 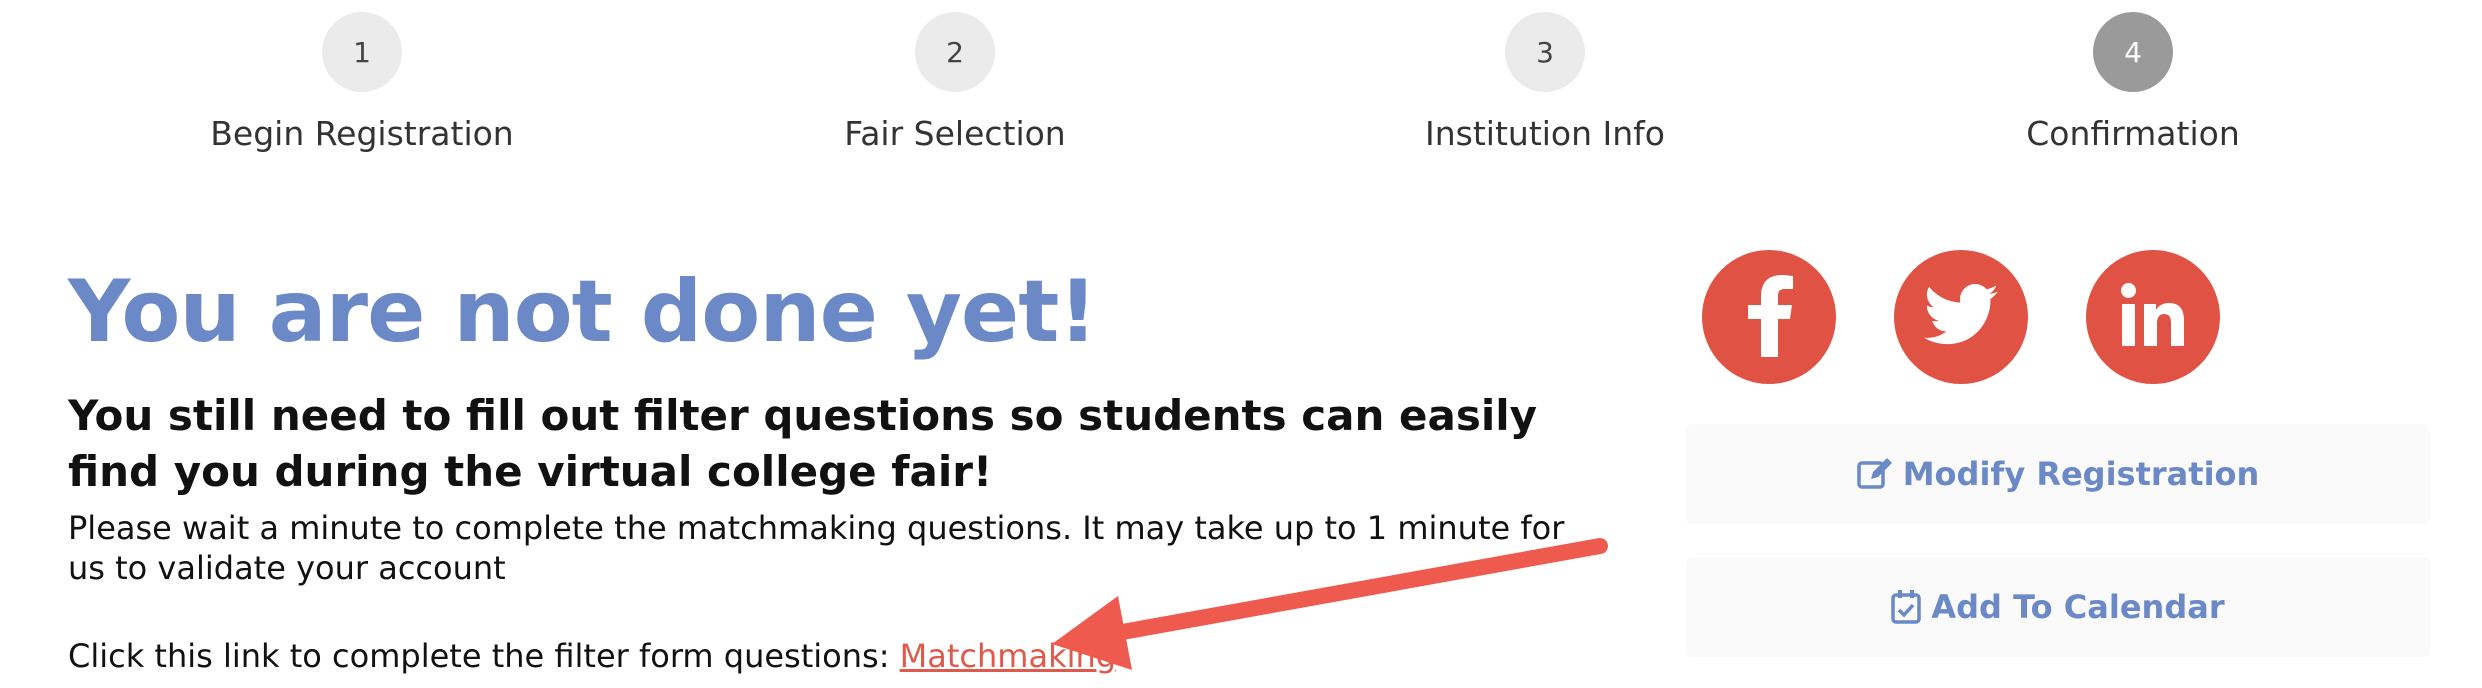 What do you see at coordinates (1545, 133) in the screenshot?
I see `step-label: Institution Info` at bounding box center [1545, 133].